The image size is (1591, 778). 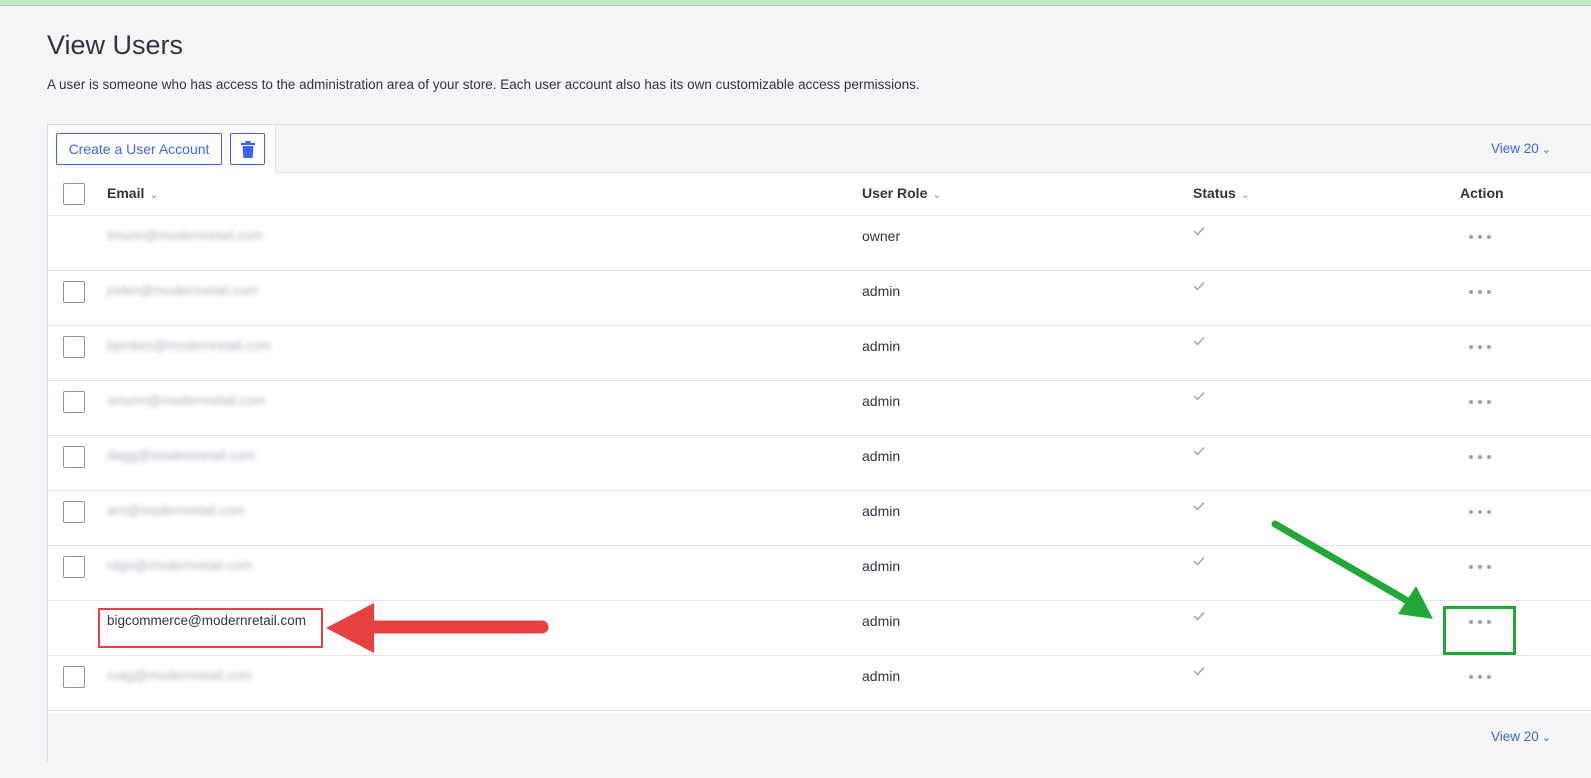 I want to click on table-row: tmunn@modernretail.com owner, so click(x=819, y=243).